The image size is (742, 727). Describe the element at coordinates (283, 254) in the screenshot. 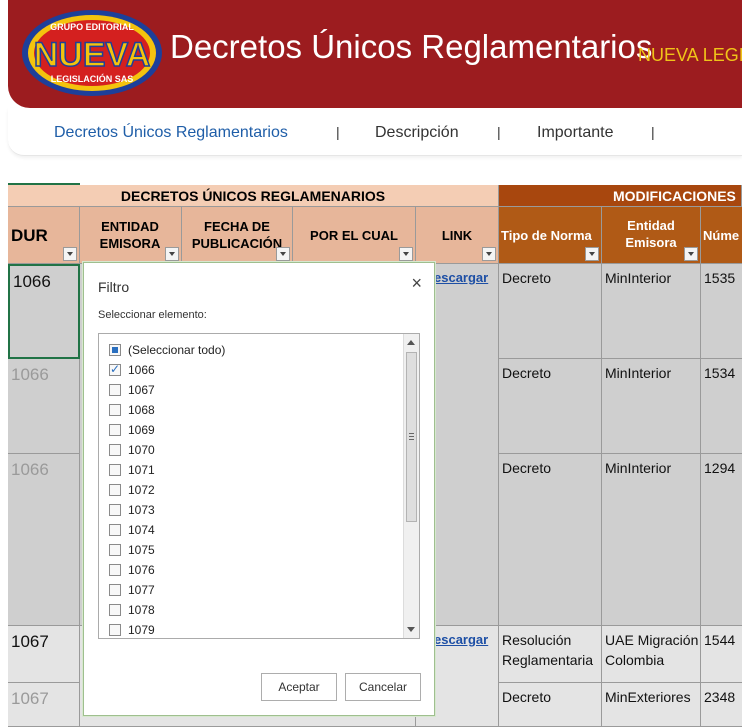

I see `filter-dropdown-fecha` at that location.